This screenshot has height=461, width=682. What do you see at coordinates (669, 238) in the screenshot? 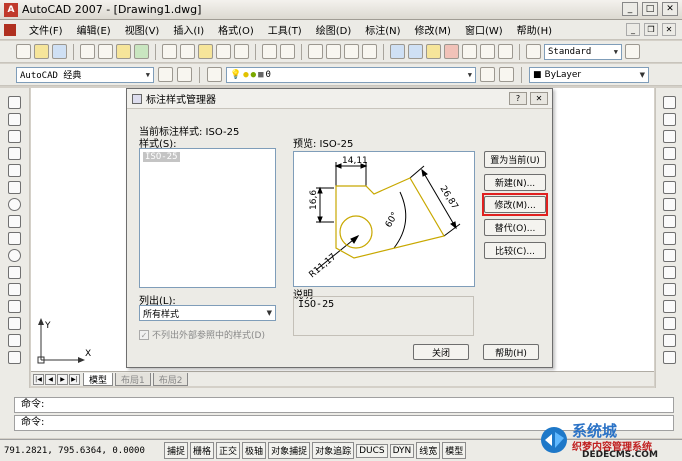
I see `stretch-icon` at bounding box center [669, 238].